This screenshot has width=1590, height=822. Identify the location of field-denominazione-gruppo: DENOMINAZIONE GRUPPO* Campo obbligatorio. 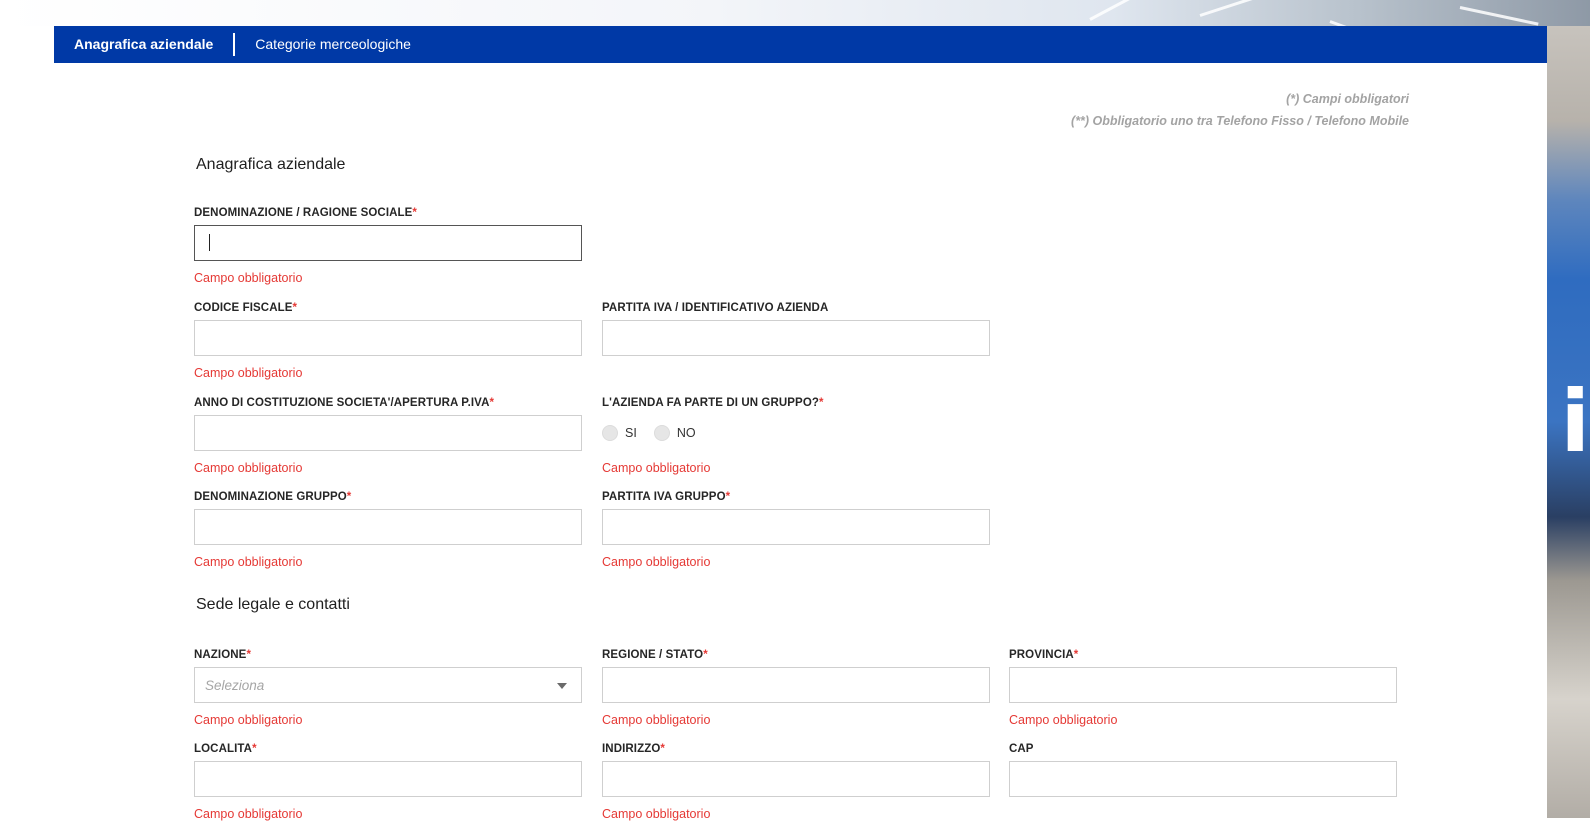
(388, 530).